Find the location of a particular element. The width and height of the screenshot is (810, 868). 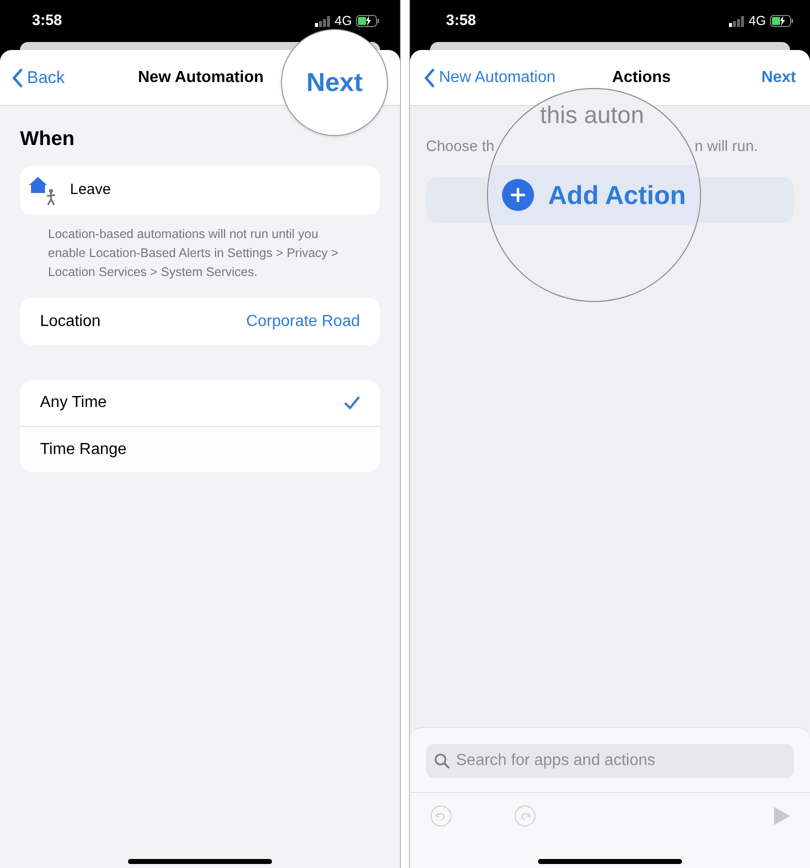

heading-fragment: this auton is located at coordinates (592, 116).